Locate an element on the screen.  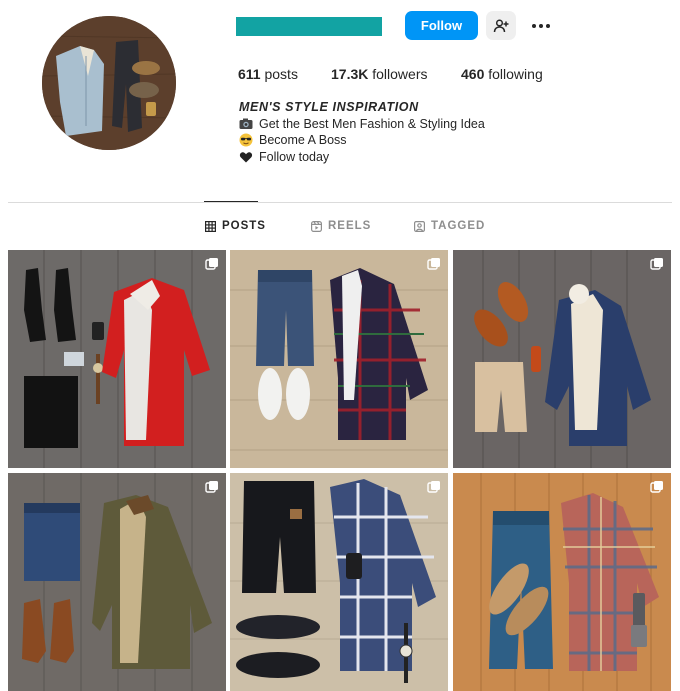
tab-tagged-label: TAGGED is located at coordinates (458, 226).